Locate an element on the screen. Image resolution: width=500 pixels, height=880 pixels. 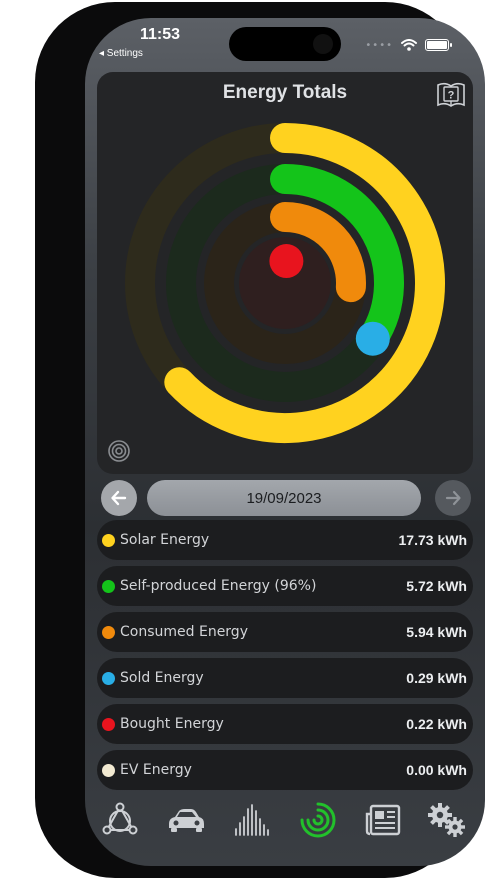
row-value: 5.94 kWh is located at coordinates (436, 632).